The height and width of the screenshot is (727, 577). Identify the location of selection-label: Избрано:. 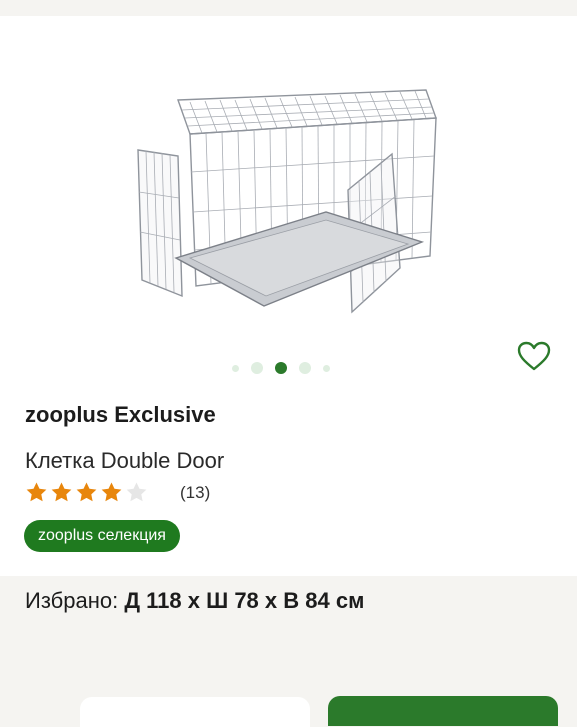
(72, 600).